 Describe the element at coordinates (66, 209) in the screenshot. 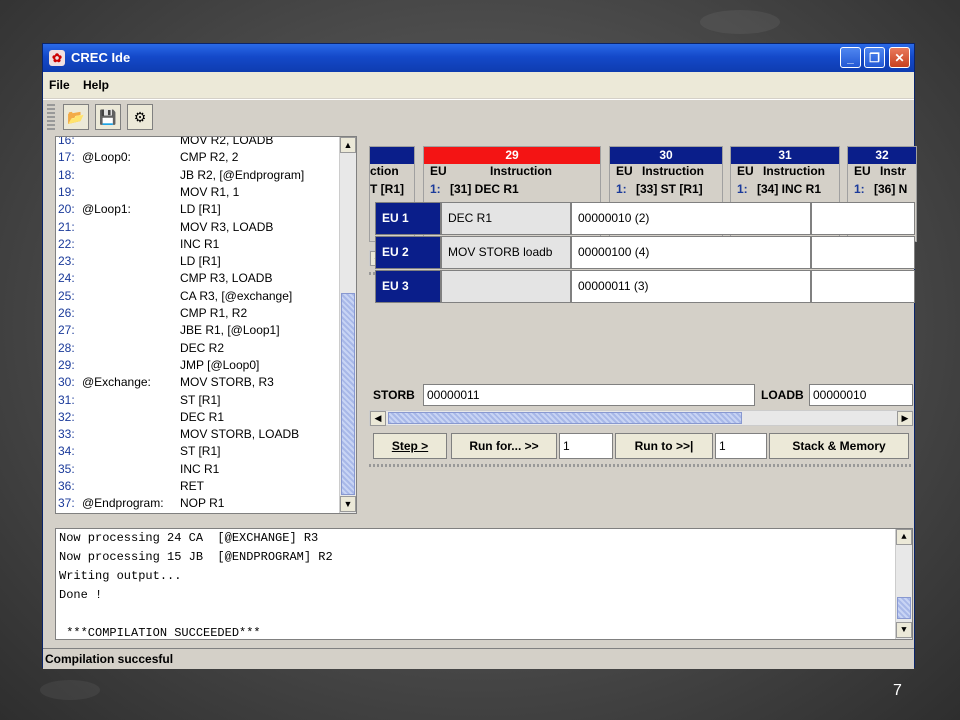

I see `line-number: 20:` at that location.